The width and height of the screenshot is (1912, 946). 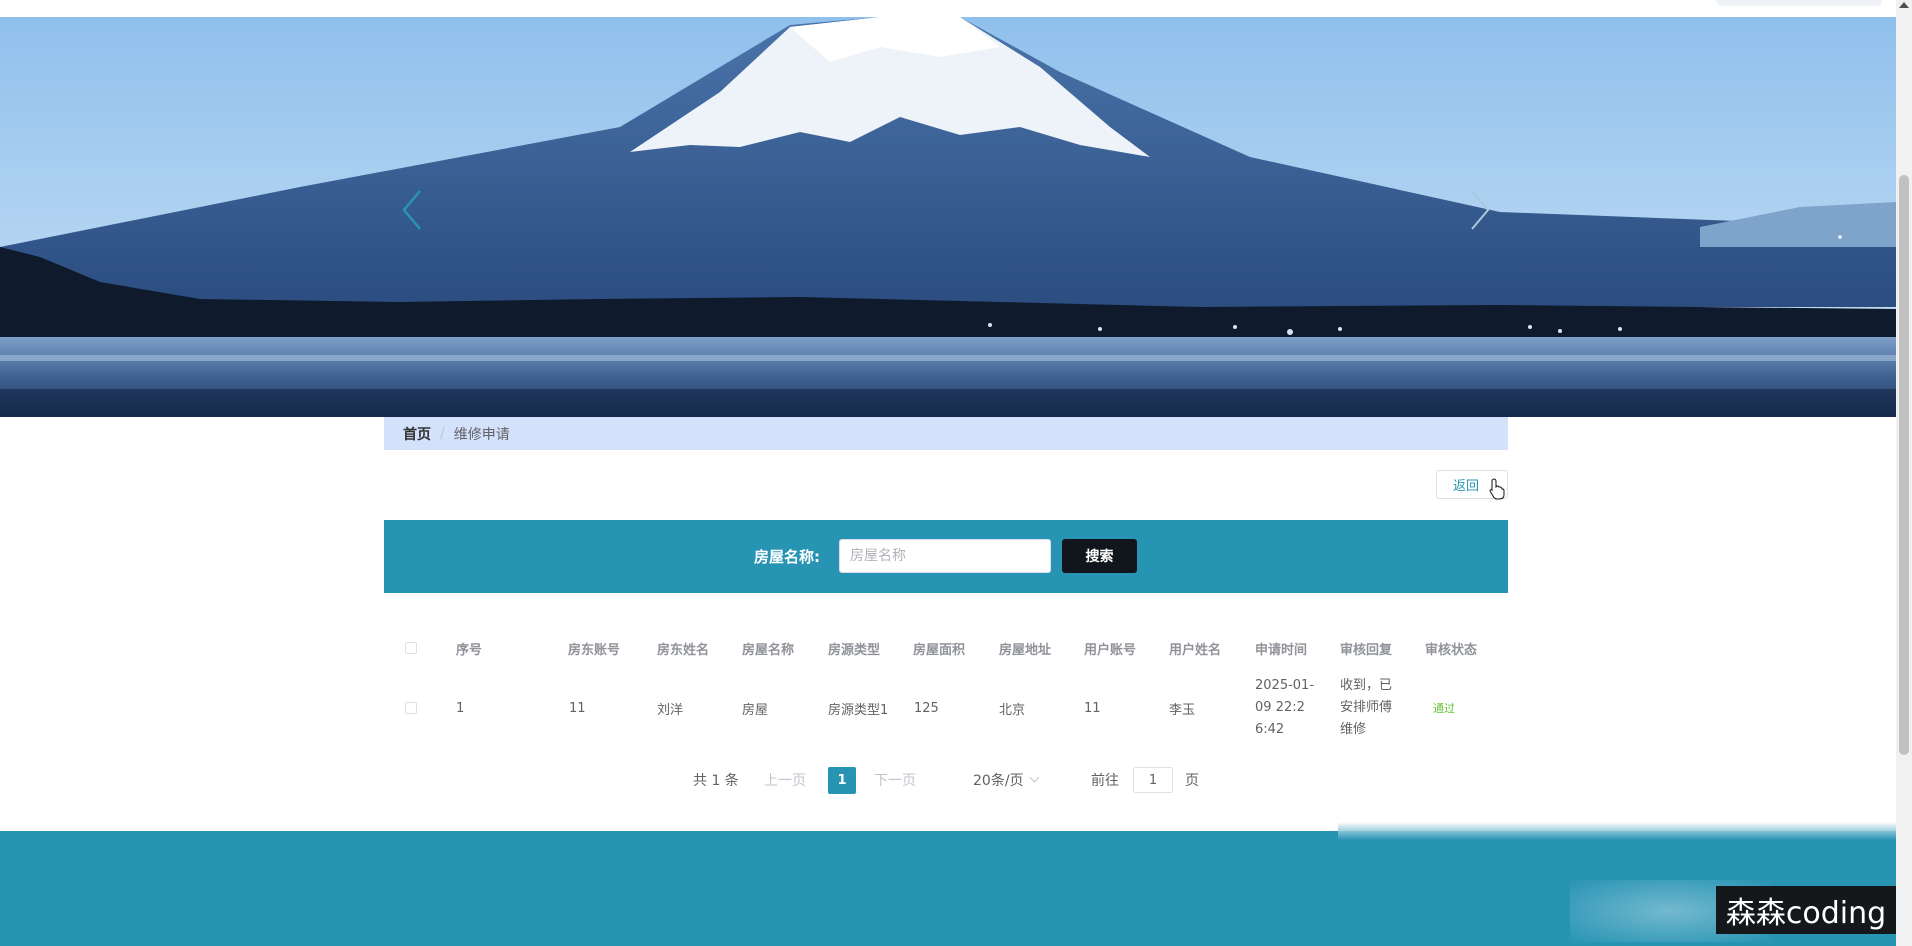 I want to click on scrollbar, so click(x=1904, y=473).